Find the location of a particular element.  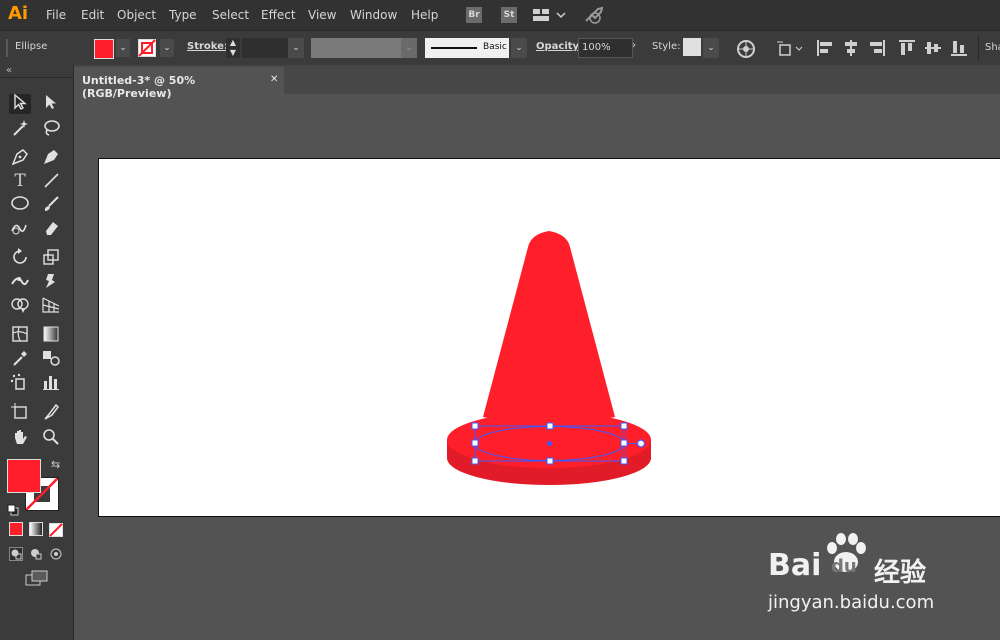

handle-top-right is located at coordinates (624, 426).